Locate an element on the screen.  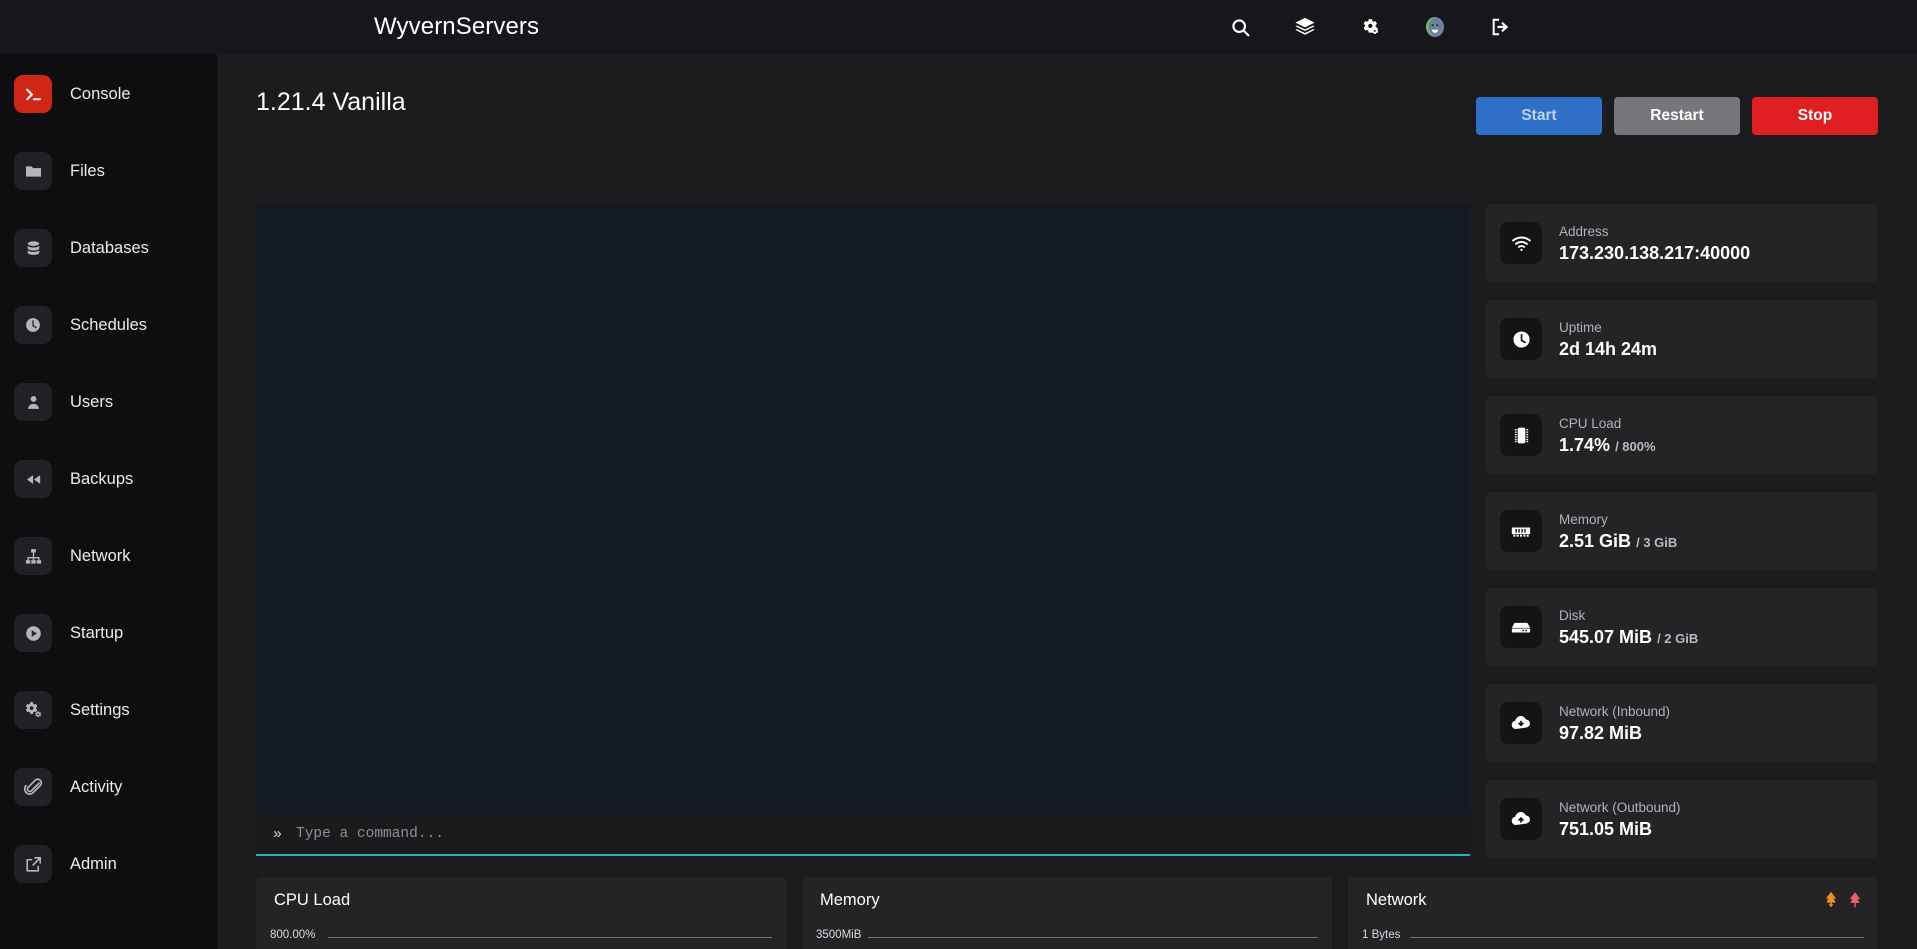
stat-value: 2d 14h 24m is located at coordinates (1608, 348).